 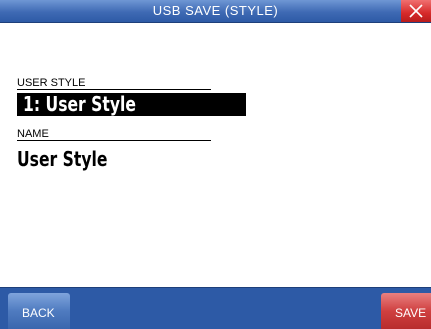 I want to click on title-bar: USB SAVE (STYLE), so click(x=215, y=11).